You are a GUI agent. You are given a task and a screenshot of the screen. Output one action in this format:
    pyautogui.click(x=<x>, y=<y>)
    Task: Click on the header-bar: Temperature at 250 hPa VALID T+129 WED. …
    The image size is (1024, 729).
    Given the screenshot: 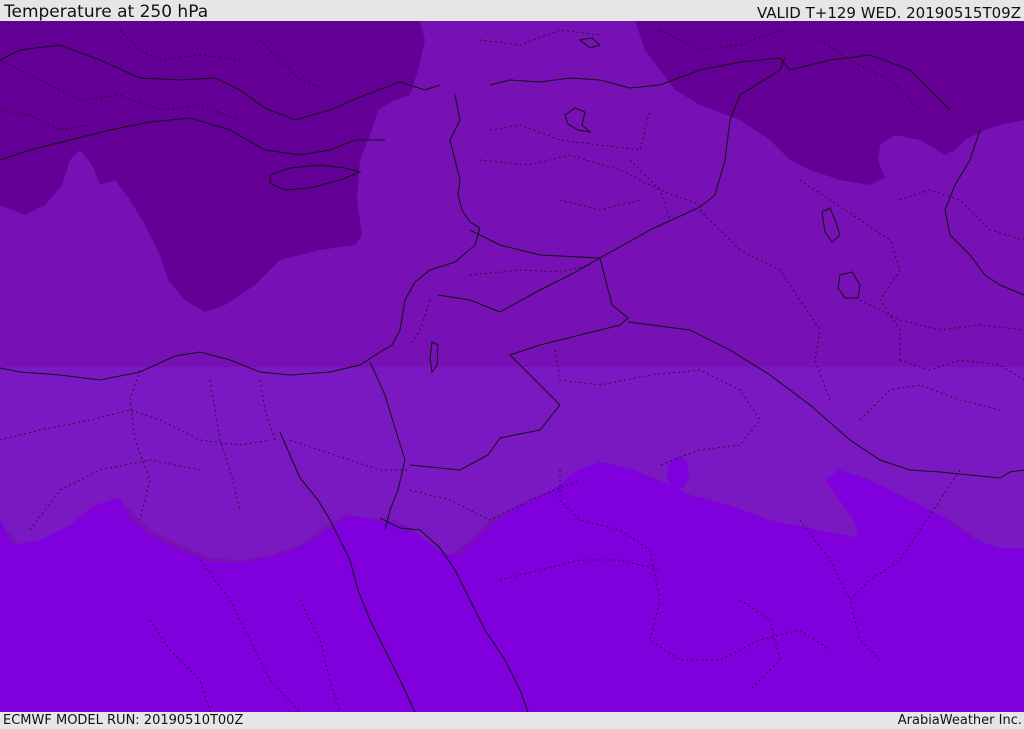 What is the action you would take?
    pyautogui.click(x=512, y=10)
    